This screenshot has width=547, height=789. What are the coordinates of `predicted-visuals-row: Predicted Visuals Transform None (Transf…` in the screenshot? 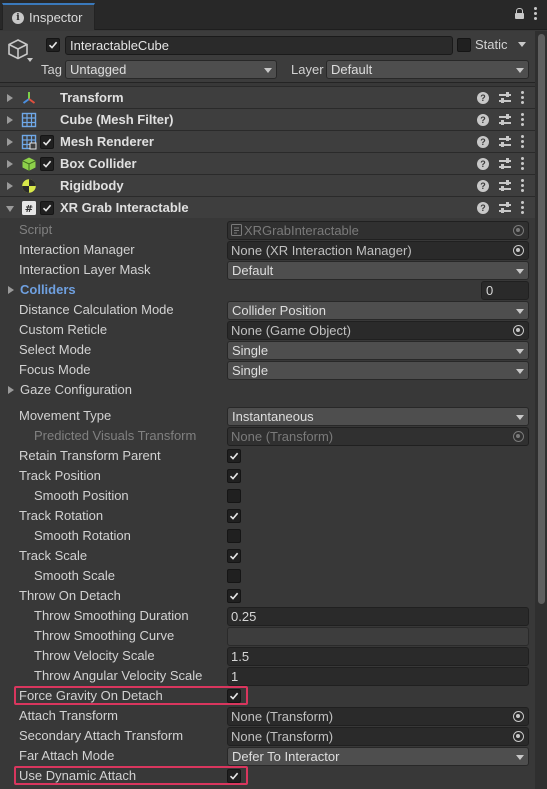 It's located at (267, 436).